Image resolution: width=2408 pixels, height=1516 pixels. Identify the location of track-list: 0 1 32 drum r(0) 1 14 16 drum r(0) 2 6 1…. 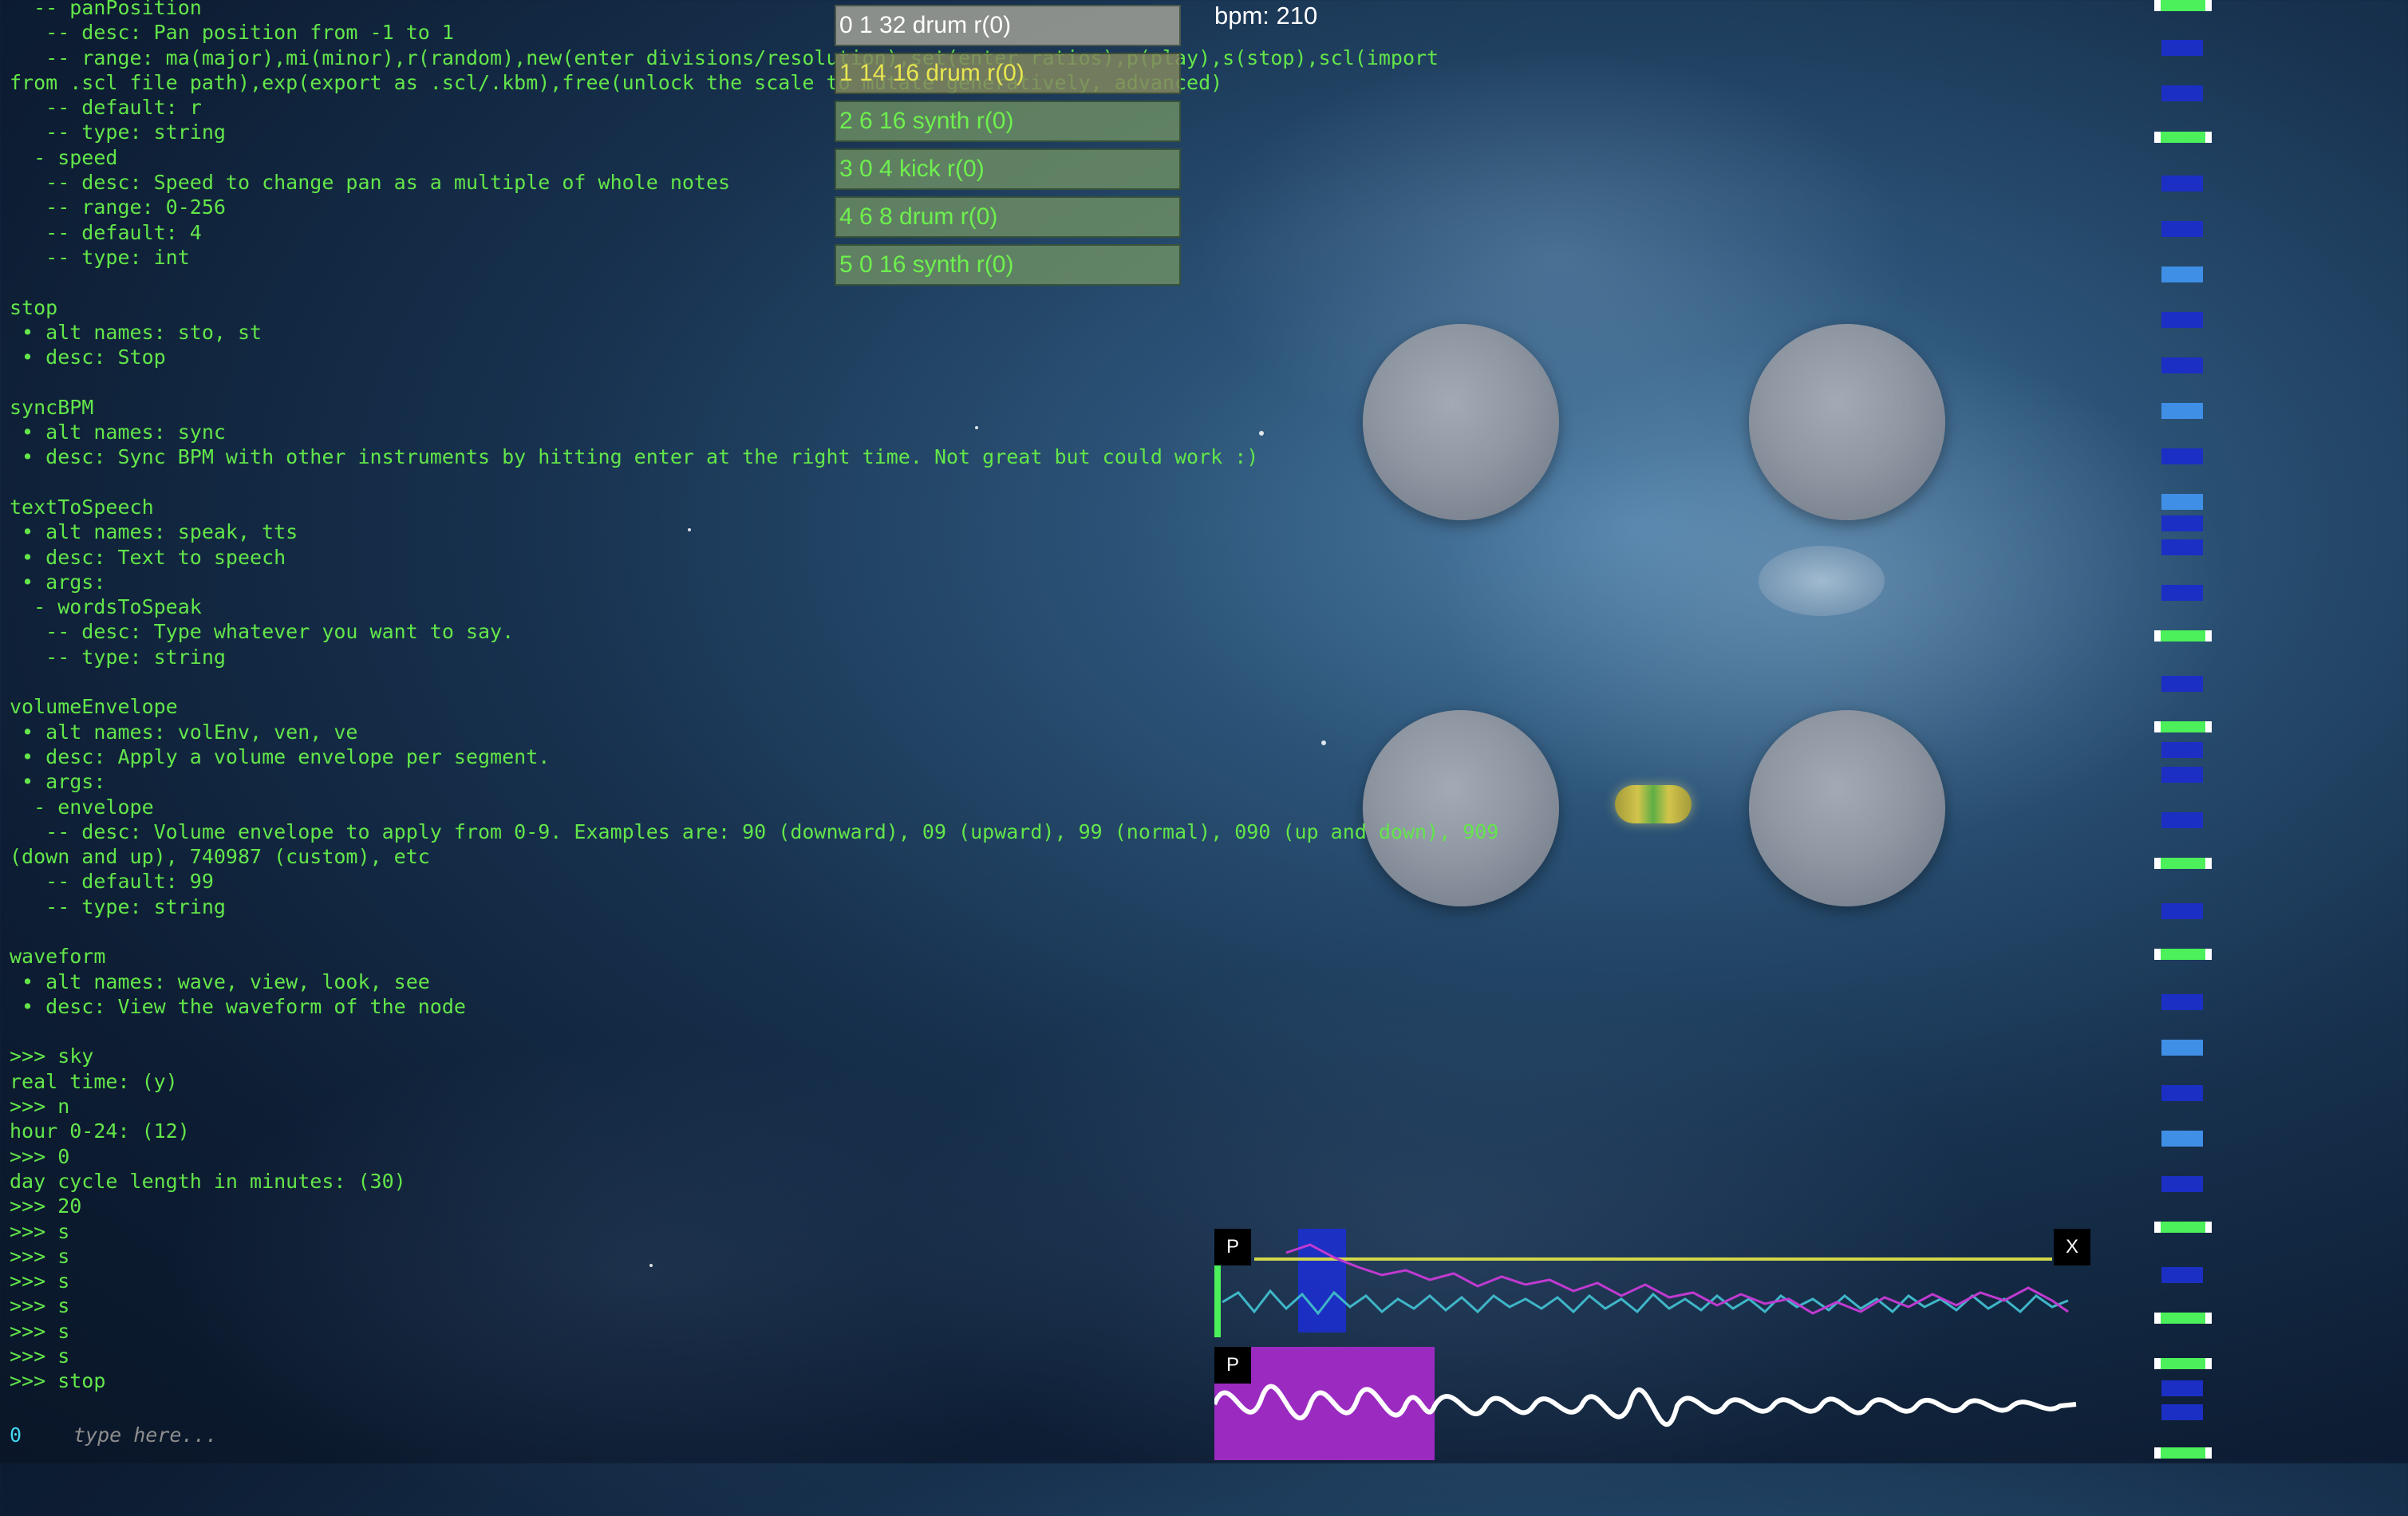
(1008, 148).